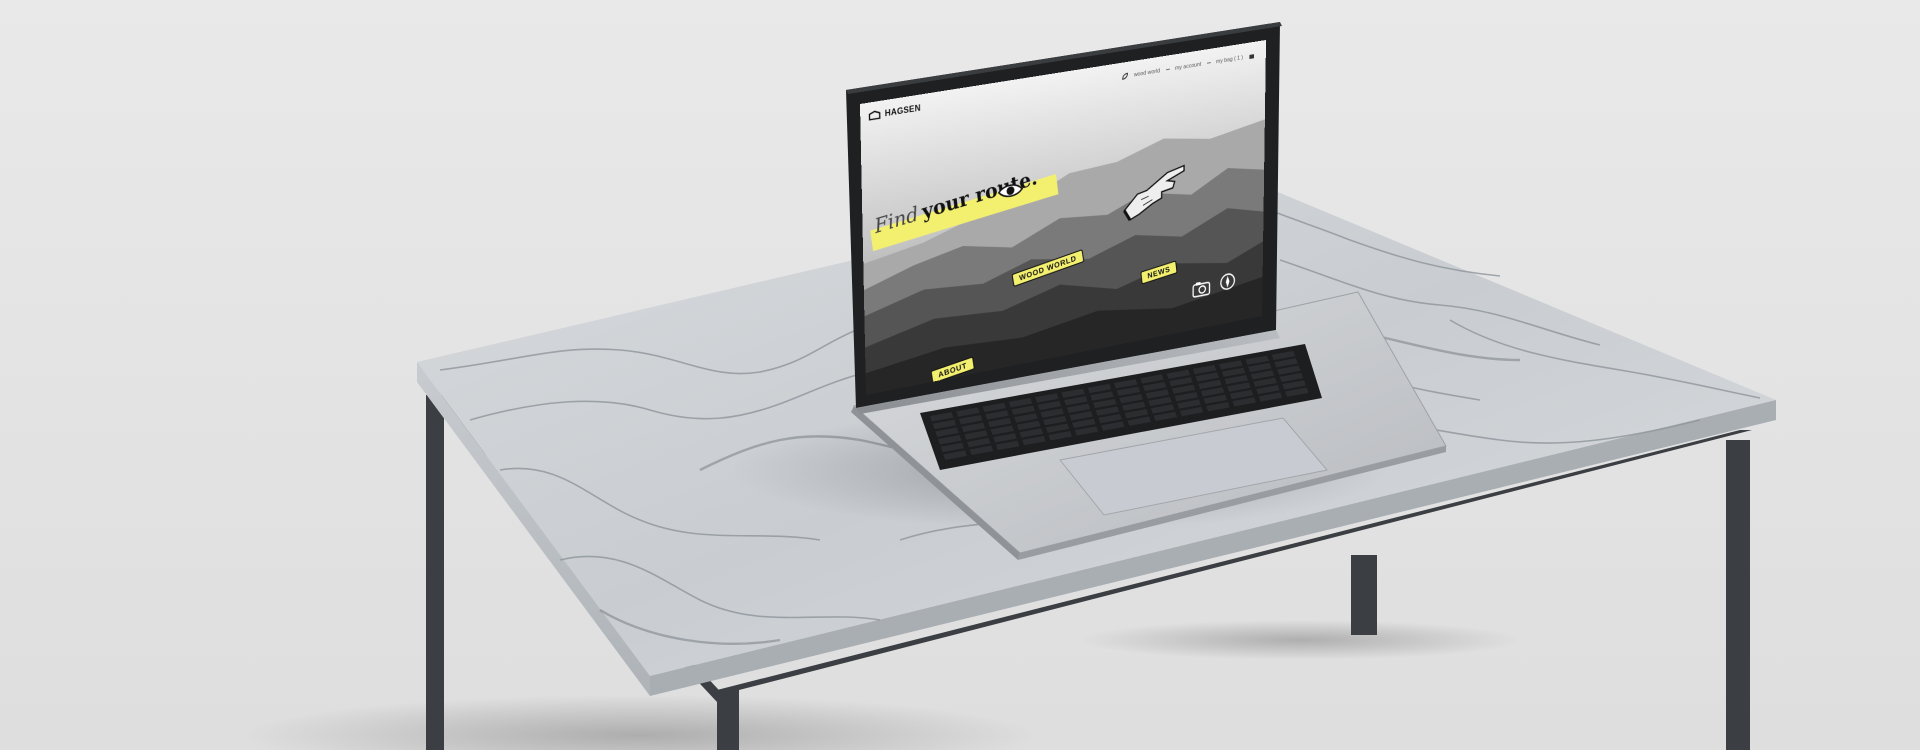 This screenshot has height=750, width=1920. What do you see at coordinates (1124, 76) in the screenshot?
I see `leaf-icon` at bounding box center [1124, 76].